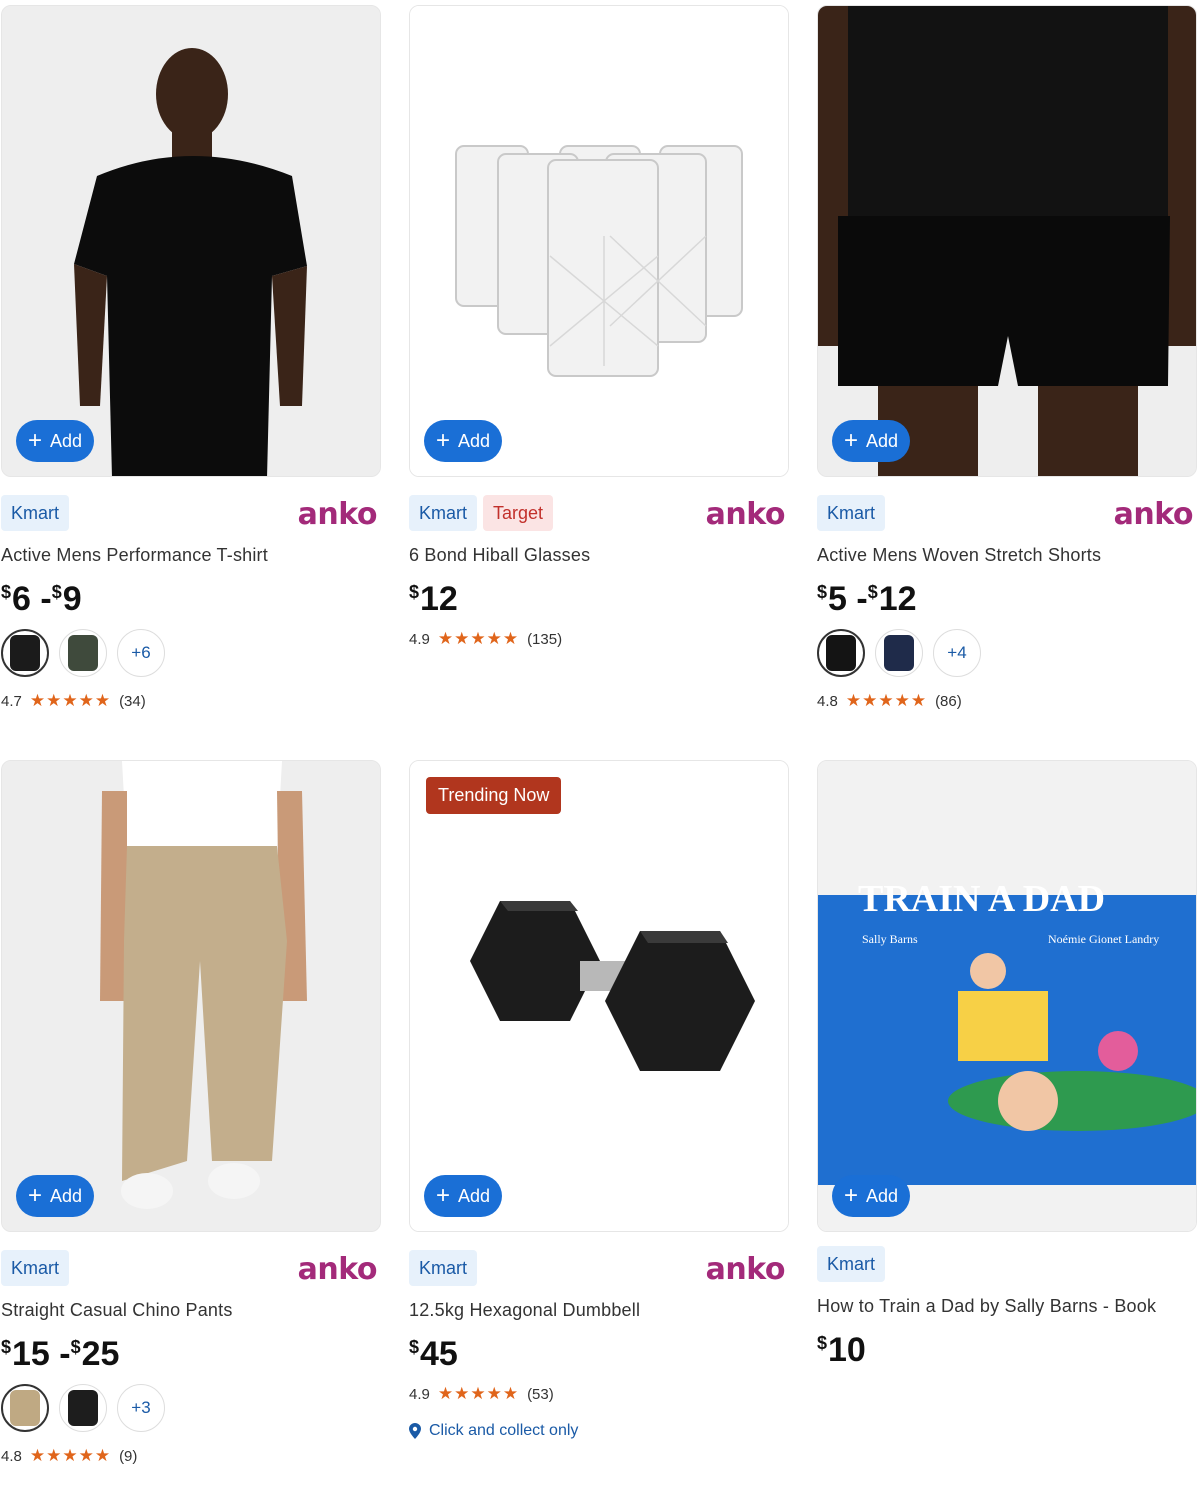 The height and width of the screenshot is (1486, 1200). I want to click on trending-badge: Trending Now, so click(494, 795).